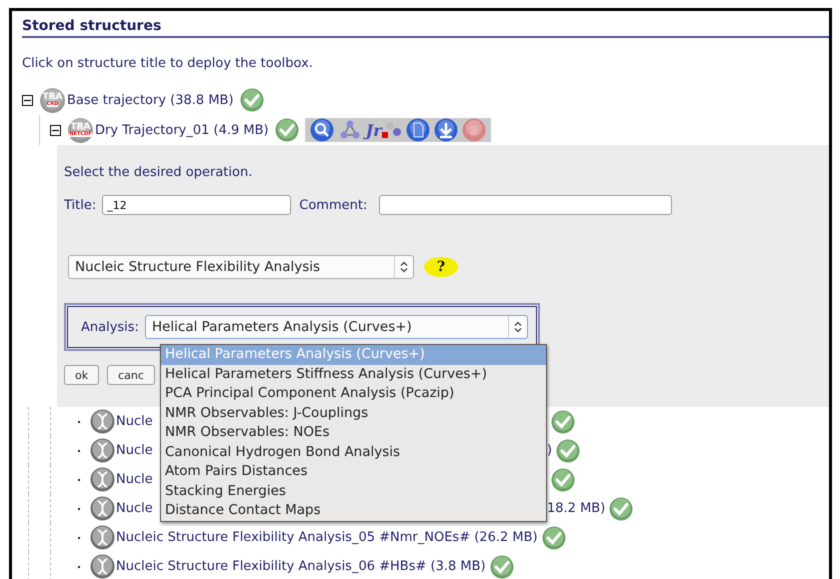 The height and width of the screenshot is (579, 840). Describe the element at coordinates (384, 130) in the screenshot. I see `jmol-button: Jr` at that location.